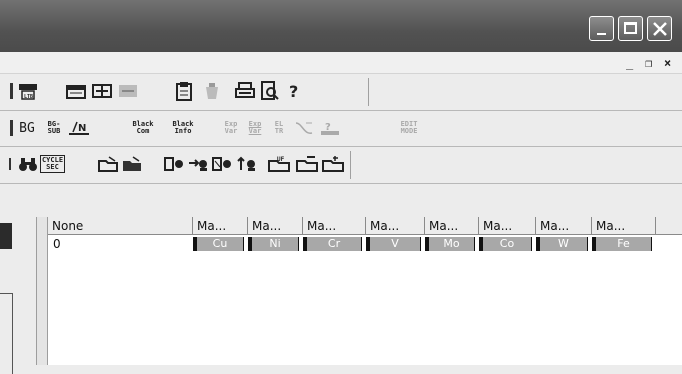  I want to click on toolbar-separator, so click(341, 183).